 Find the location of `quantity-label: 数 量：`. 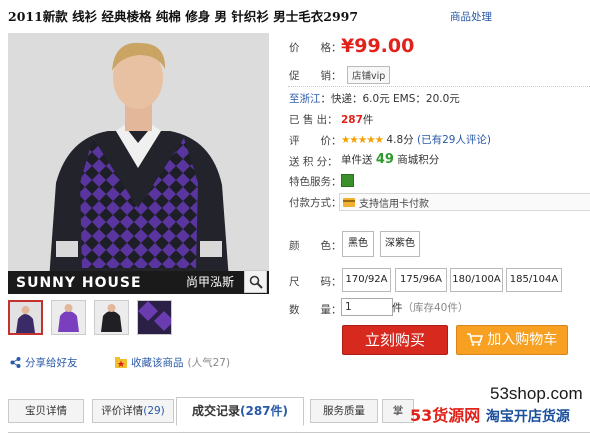

quantity-label: 数 量： is located at coordinates (315, 310).